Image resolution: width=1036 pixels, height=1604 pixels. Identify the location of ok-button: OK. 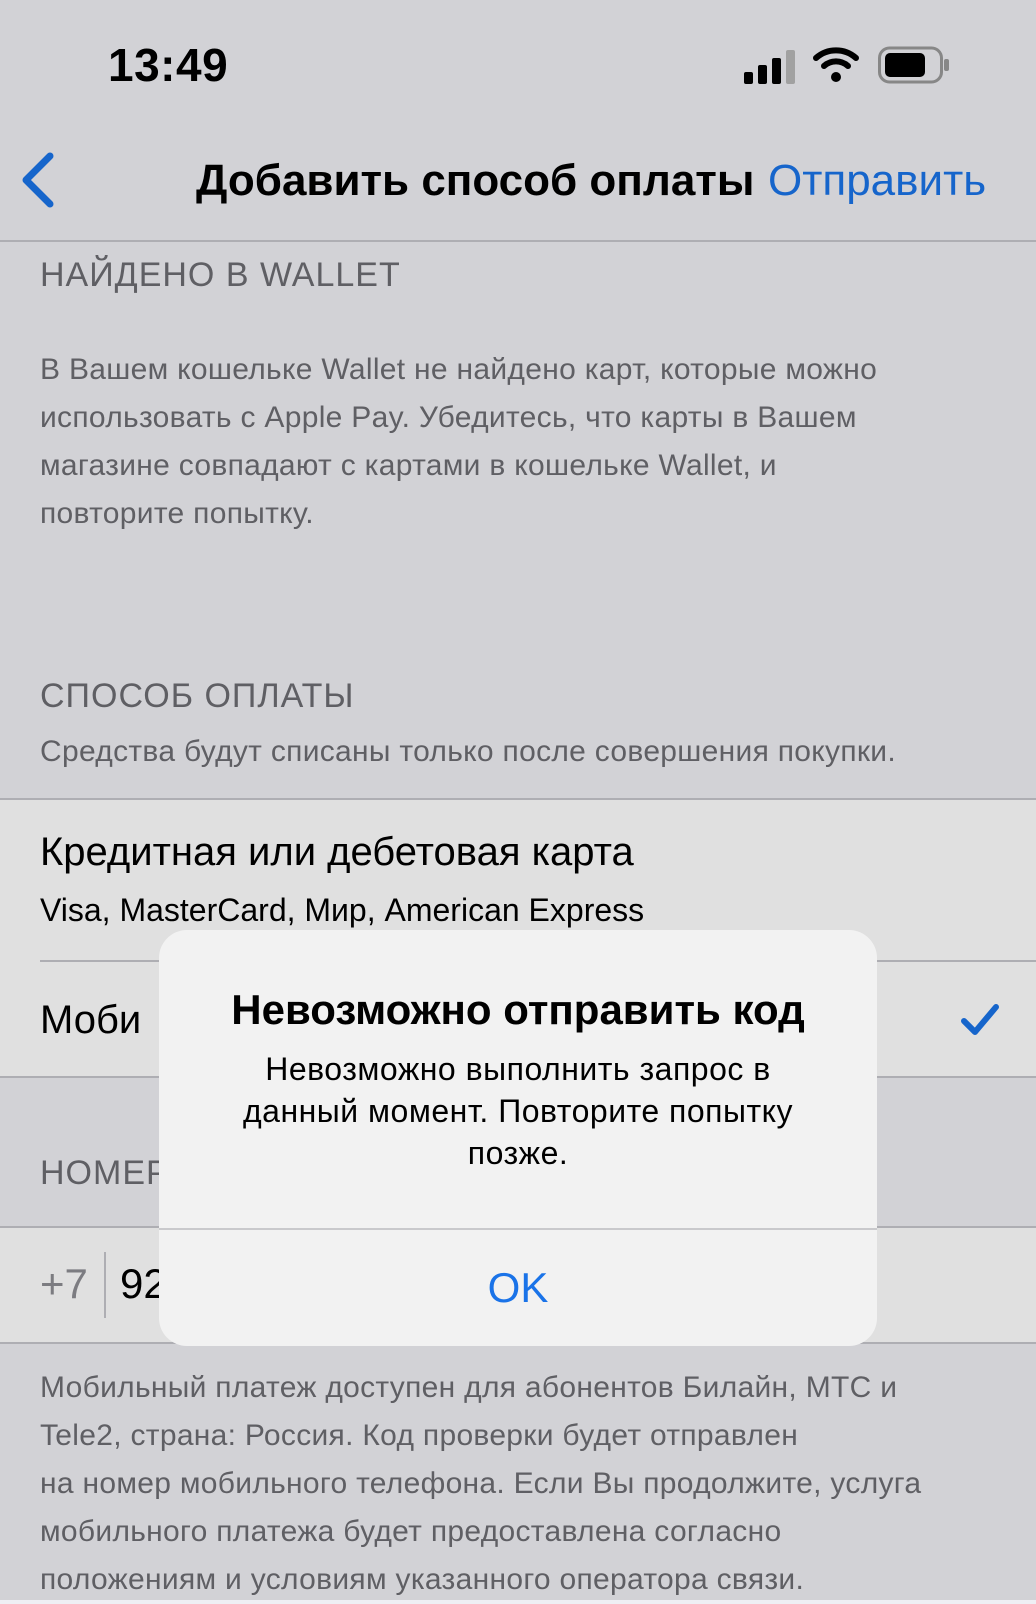
(518, 1288).